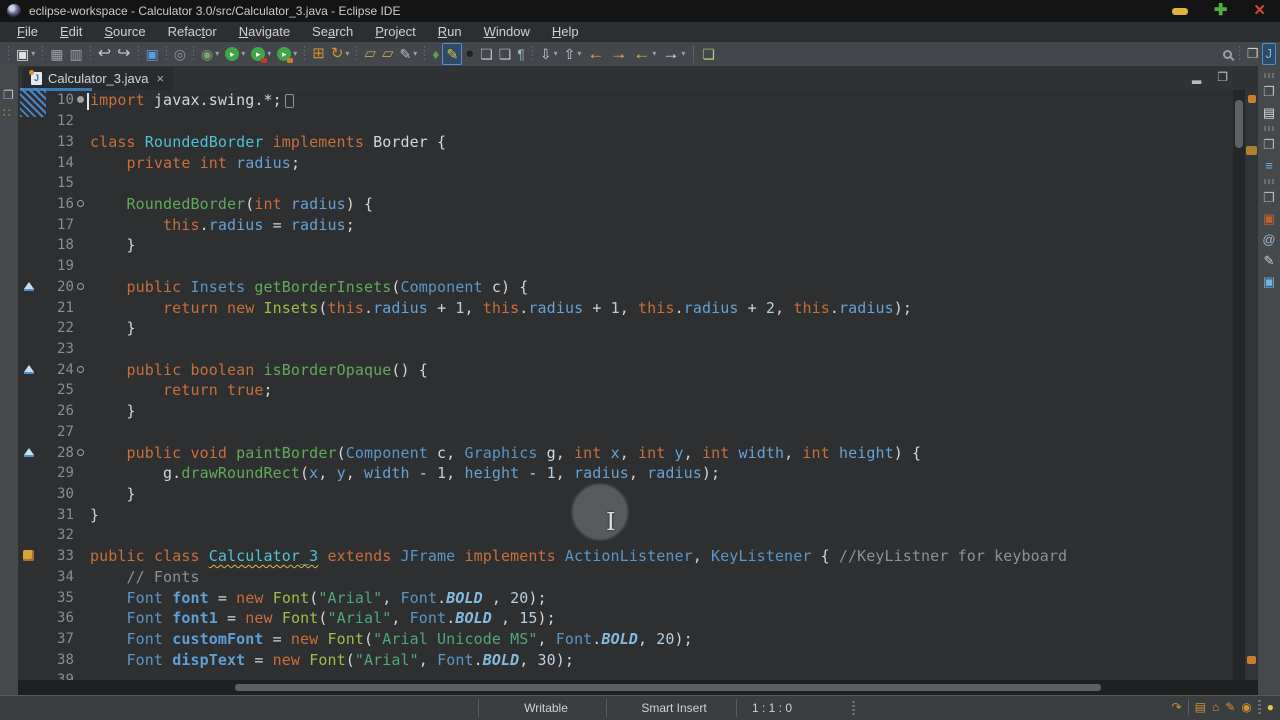 The width and height of the screenshot is (1280, 720). I want to click on menu-project: Project, so click(395, 32).